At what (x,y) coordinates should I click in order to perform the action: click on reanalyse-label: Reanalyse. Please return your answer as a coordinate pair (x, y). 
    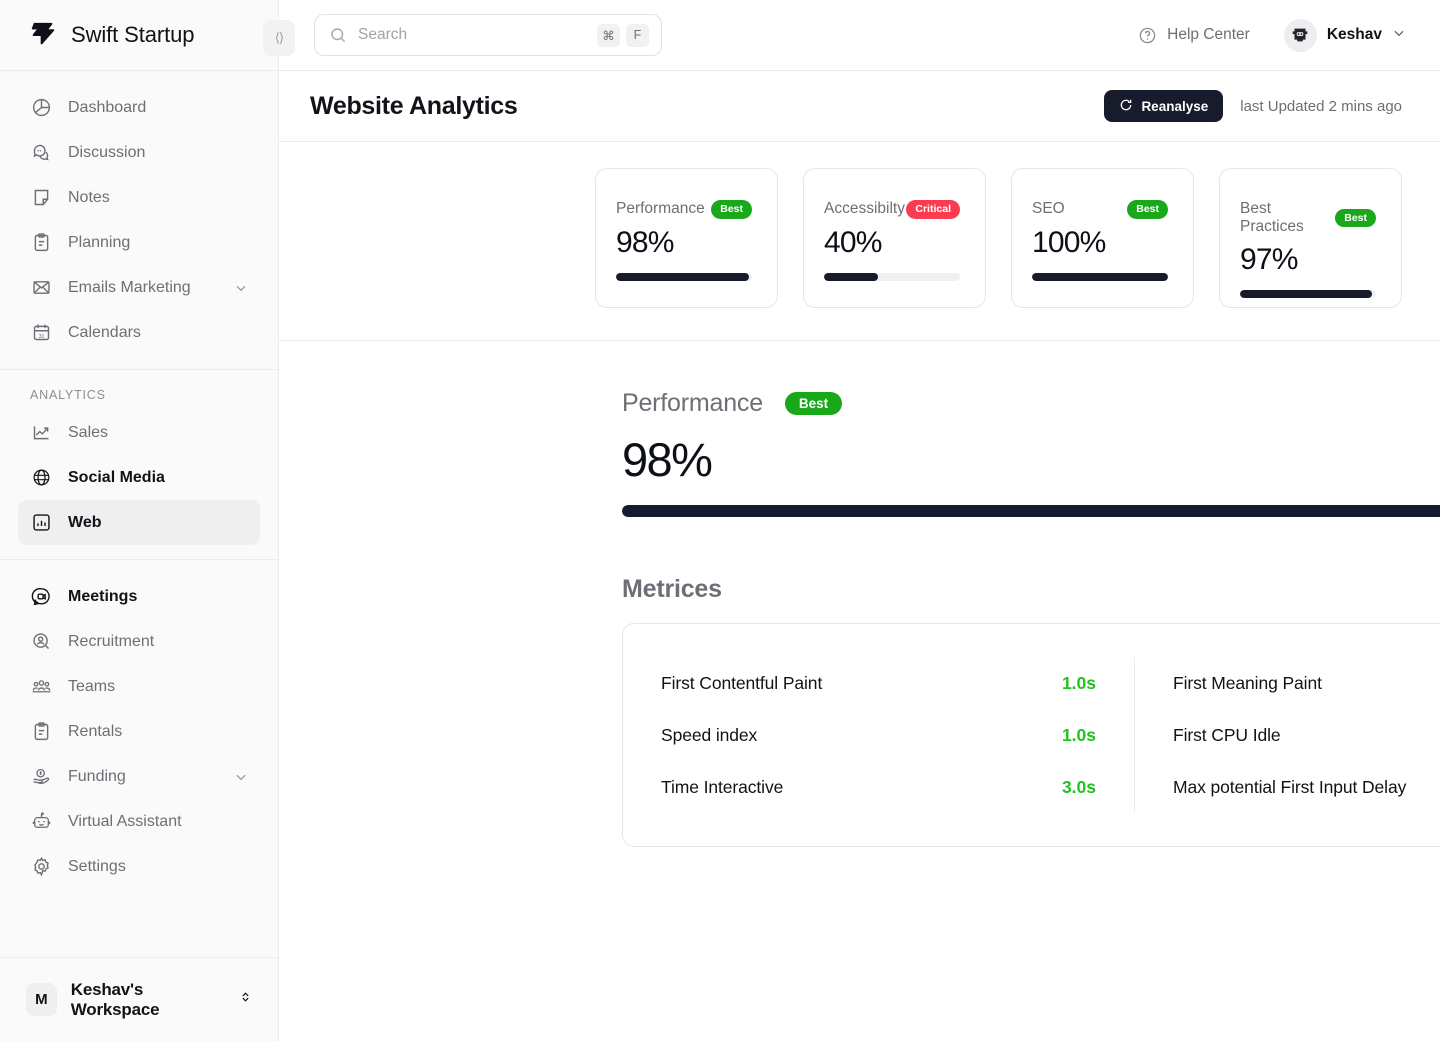
    Looking at the image, I should click on (1175, 106).